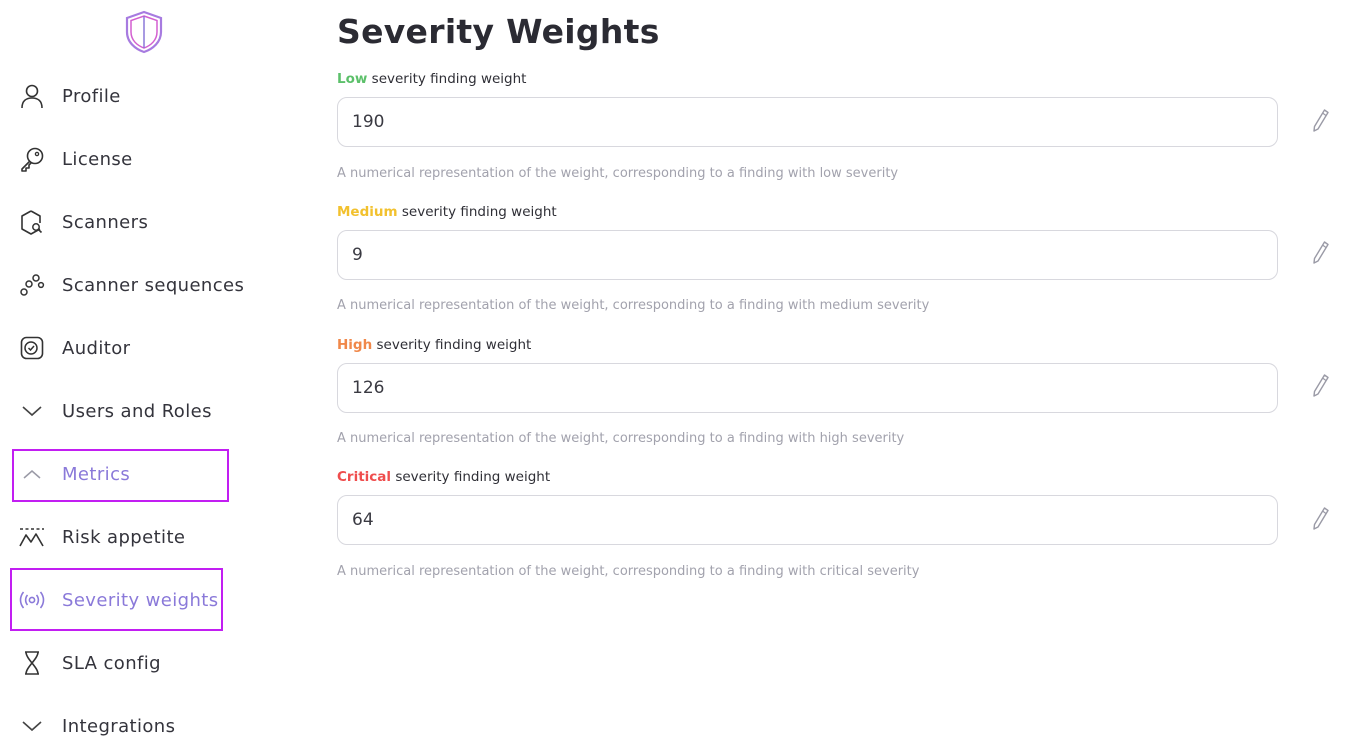 This screenshot has width=1349, height=741. I want to click on sidebar-item-label: SLA config, so click(111, 663).